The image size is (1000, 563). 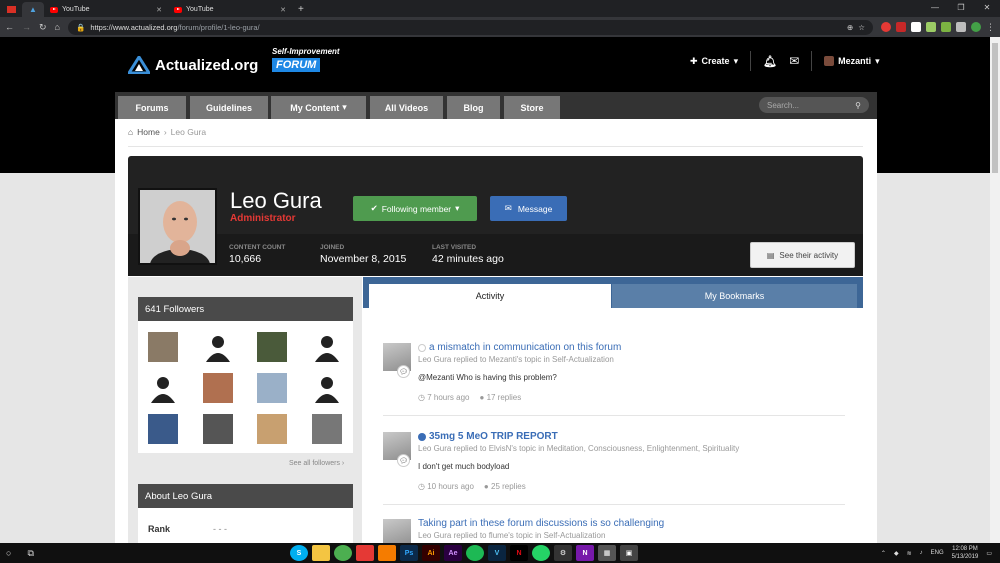 I want to click on star-icon: ☆, so click(x=861, y=27).